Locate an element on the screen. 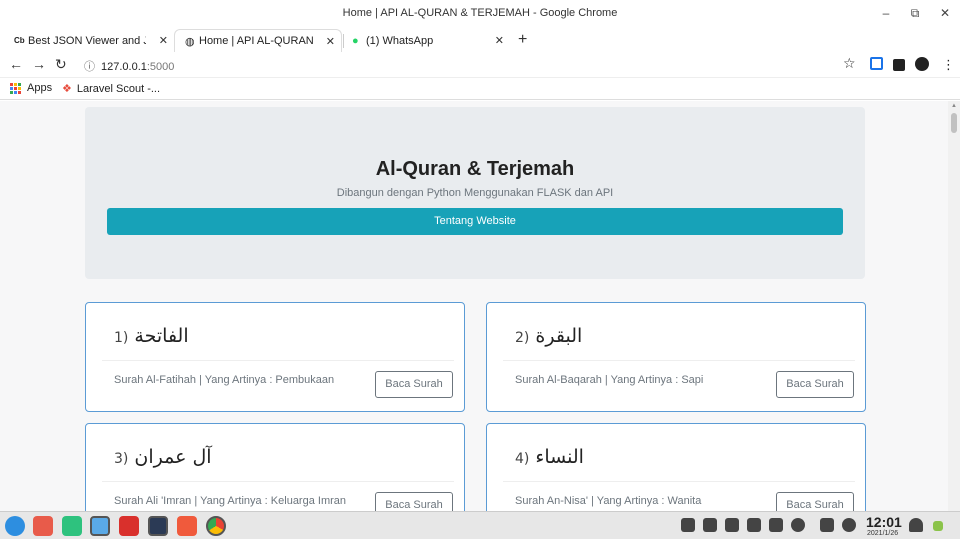  reload-icon: ↻ is located at coordinates (61, 64).